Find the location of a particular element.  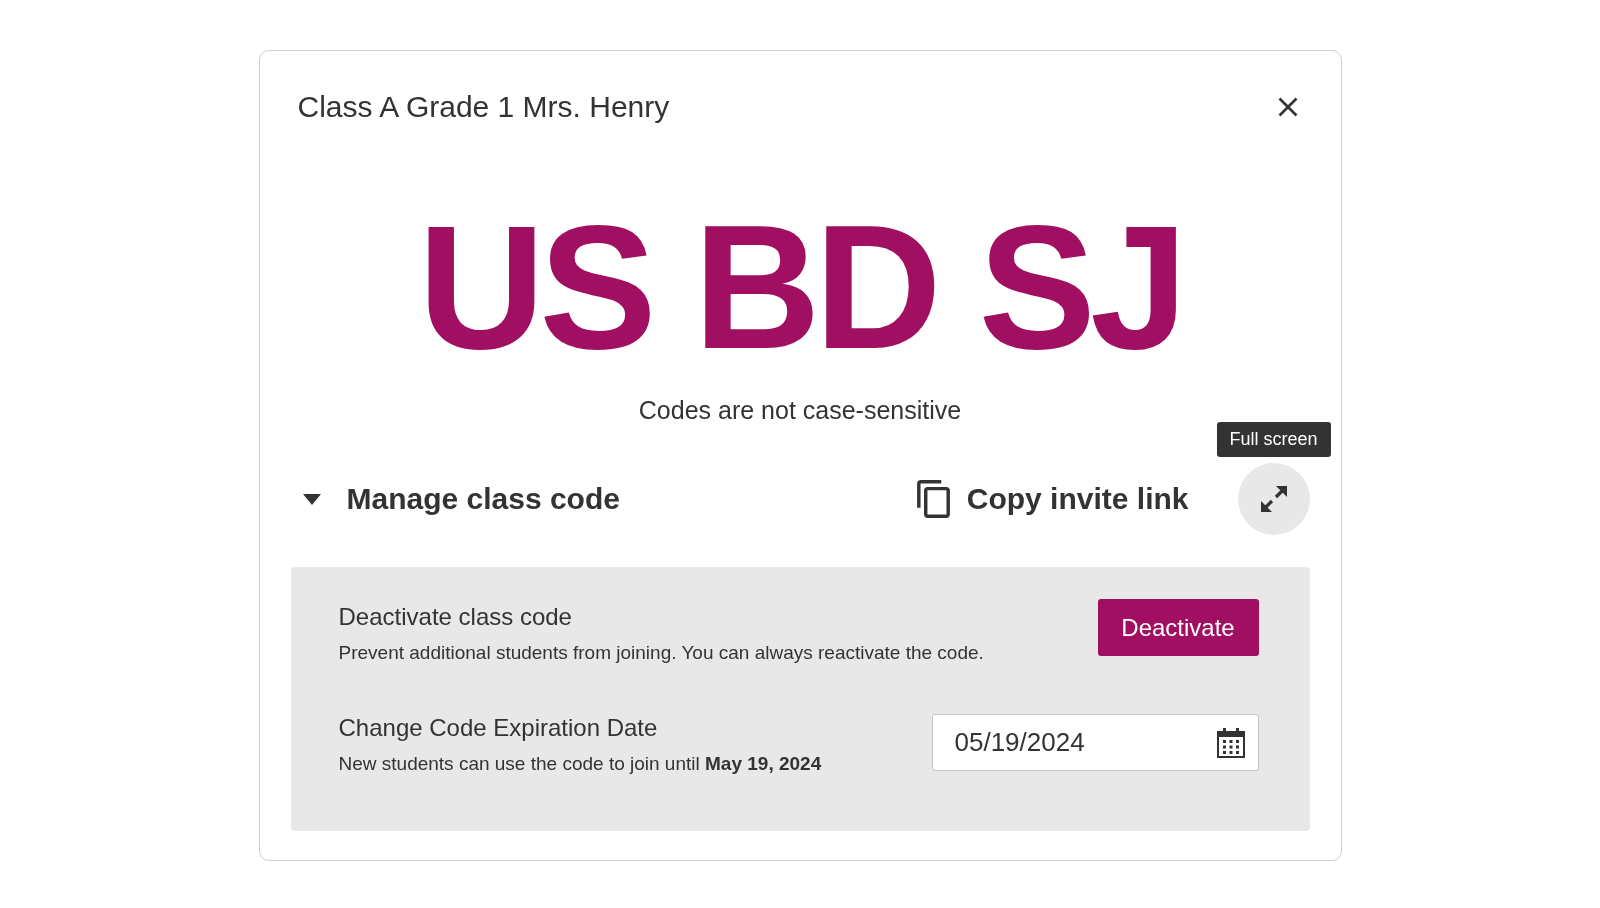

copy-link-button: Copy invite link is located at coordinates (1052, 499).